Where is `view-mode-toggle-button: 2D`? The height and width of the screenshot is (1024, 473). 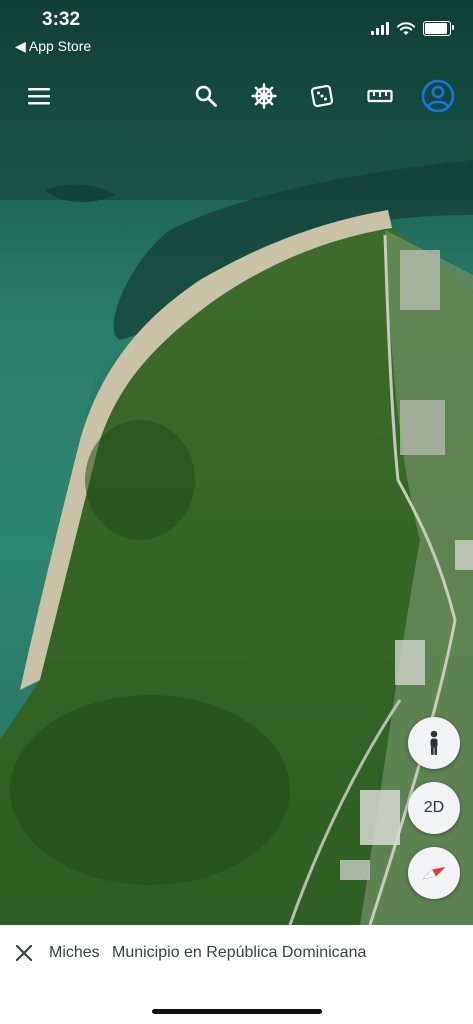
view-mode-toggle-button: 2D is located at coordinates (434, 808).